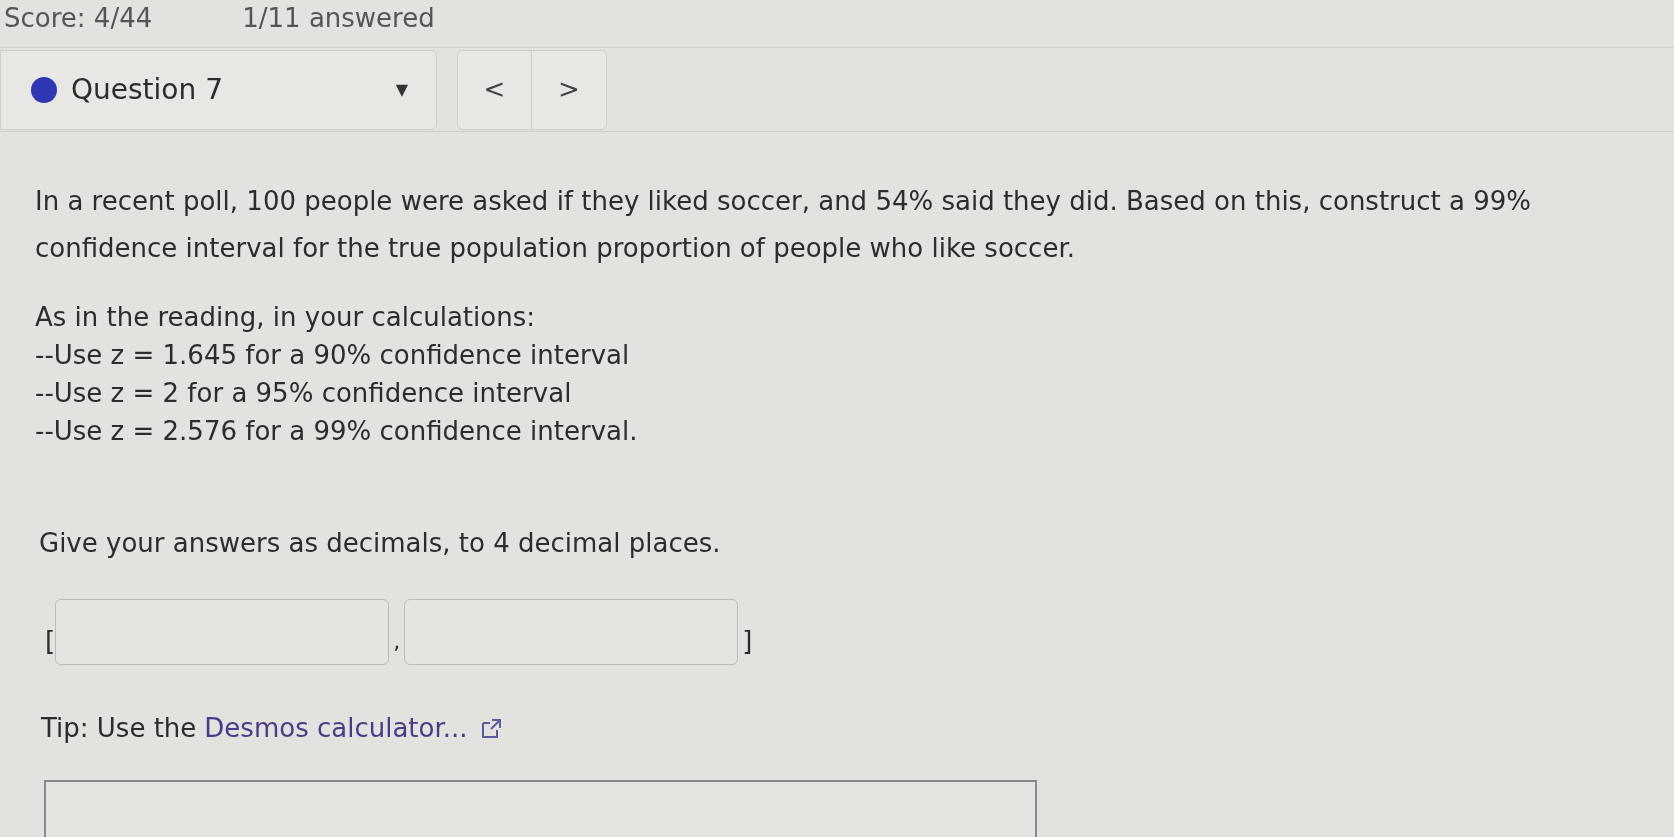 This screenshot has width=1674, height=837. I want to click on next-button: >, so click(569, 89).